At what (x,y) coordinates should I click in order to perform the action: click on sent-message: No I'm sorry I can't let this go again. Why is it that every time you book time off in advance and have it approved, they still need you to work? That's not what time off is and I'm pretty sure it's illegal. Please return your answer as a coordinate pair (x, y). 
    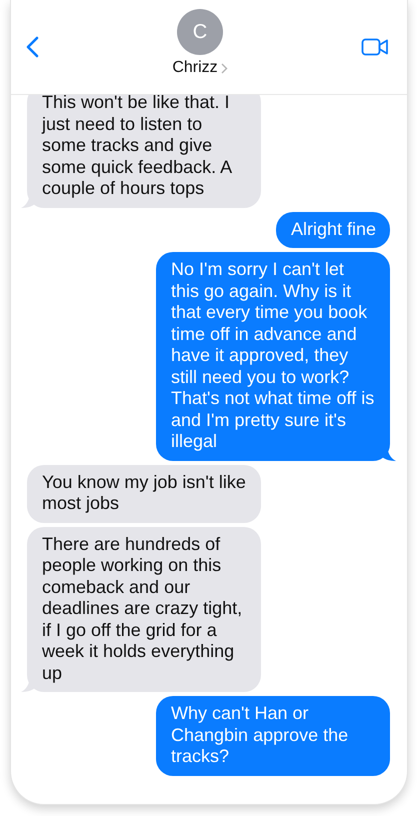
    Looking at the image, I should click on (276, 356).